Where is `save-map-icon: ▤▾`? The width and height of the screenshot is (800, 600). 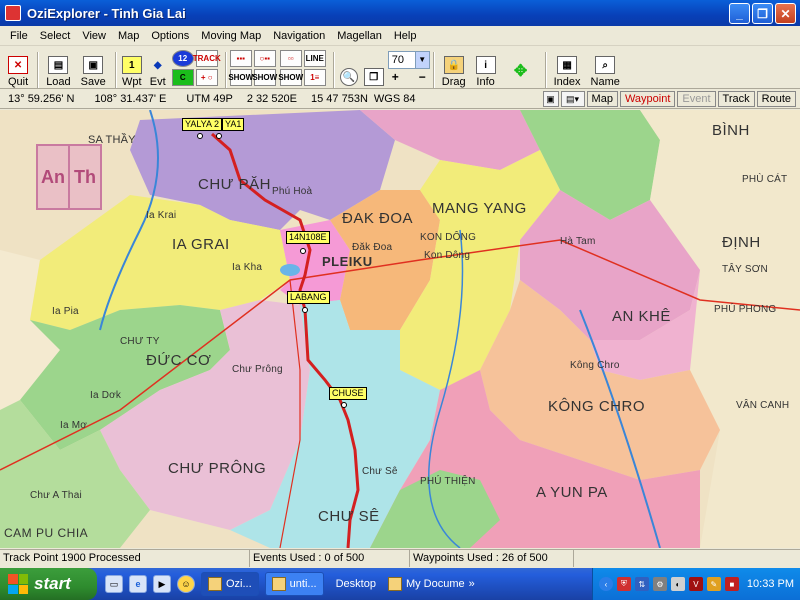 save-map-icon: ▤▾ is located at coordinates (572, 99).